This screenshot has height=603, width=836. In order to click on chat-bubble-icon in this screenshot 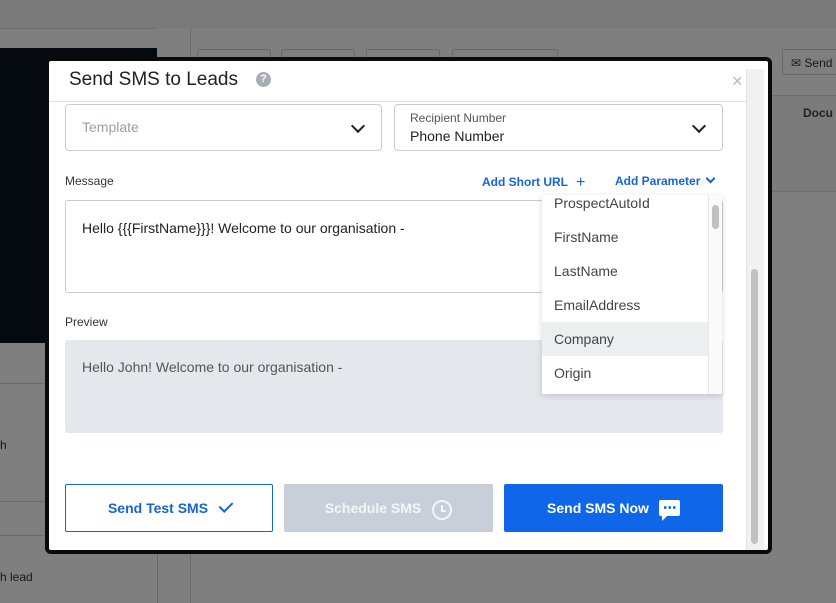, I will do `click(669, 510)`.